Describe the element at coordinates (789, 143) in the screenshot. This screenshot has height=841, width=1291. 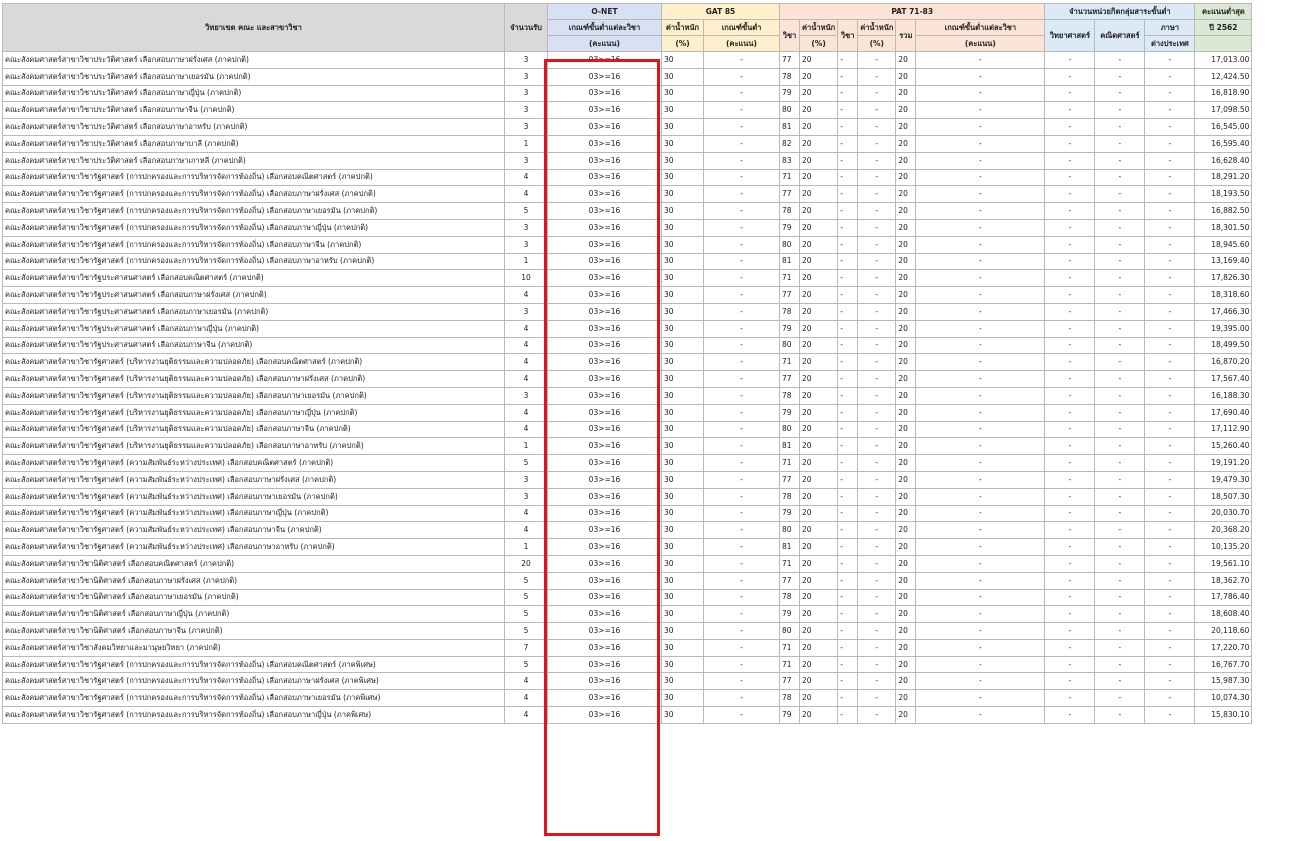
I see `pat-subject-1-cell: 82` at that location.